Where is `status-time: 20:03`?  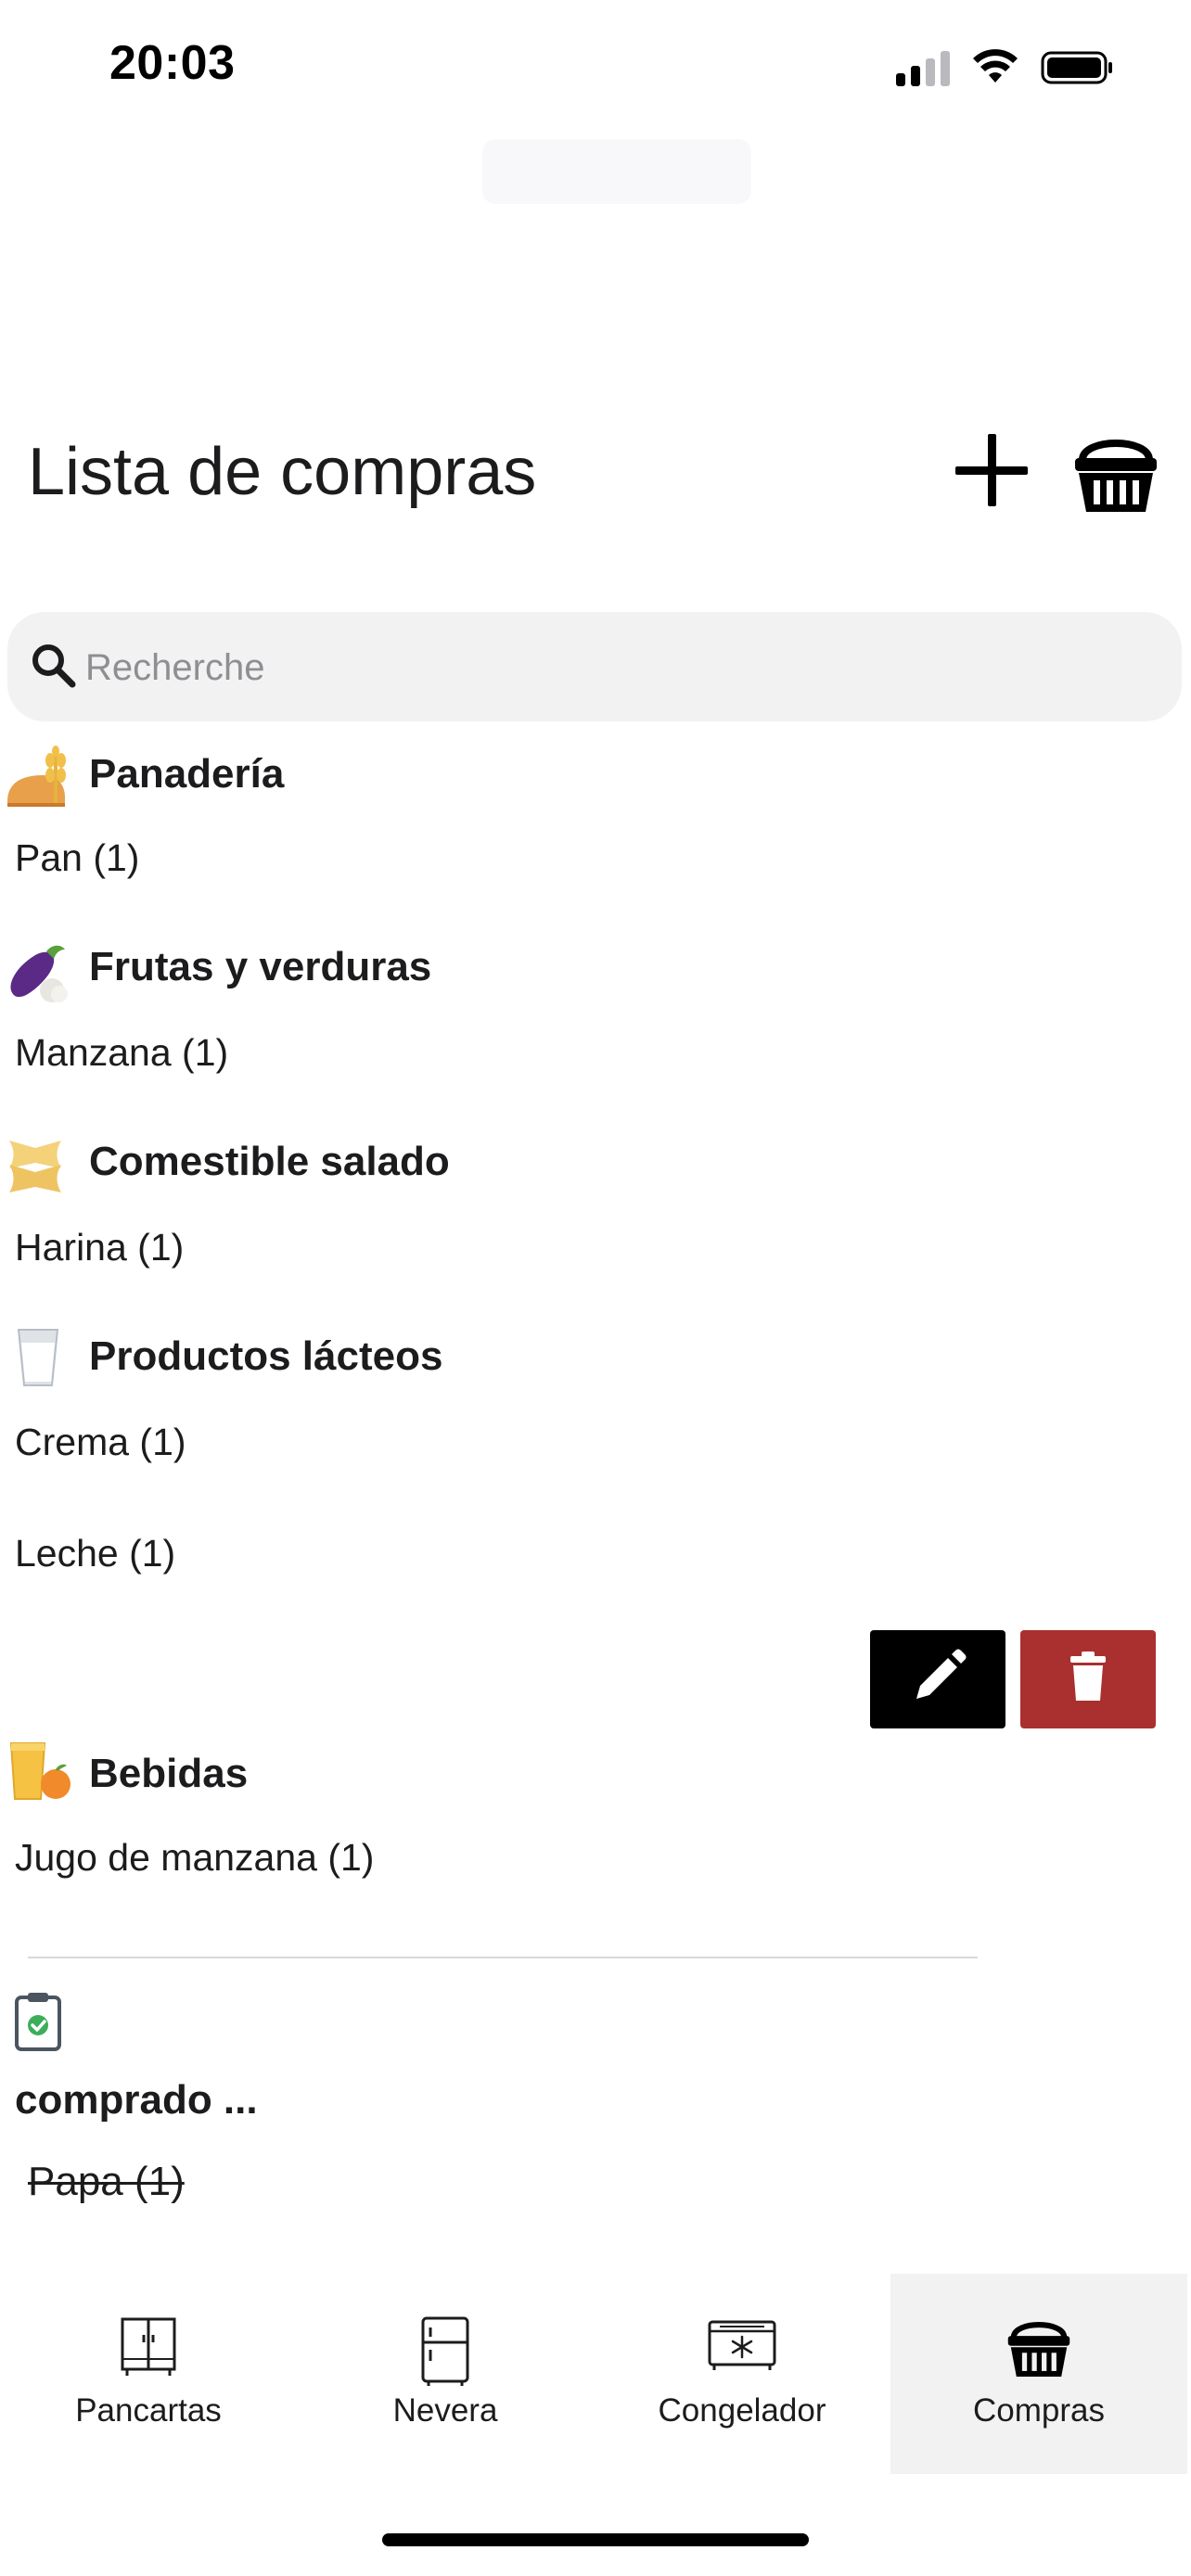
status-time: 20:03 is located at coordinates (172, 63).